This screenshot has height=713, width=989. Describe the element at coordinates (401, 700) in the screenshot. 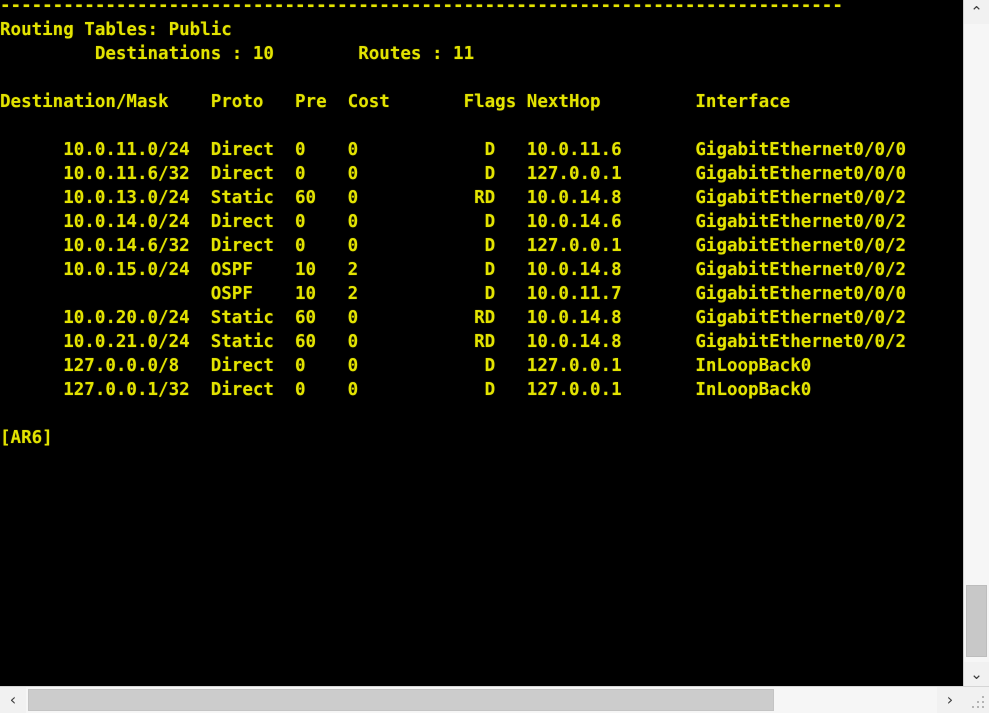

I see `horizontal-scrollbar-thumb` at that location.